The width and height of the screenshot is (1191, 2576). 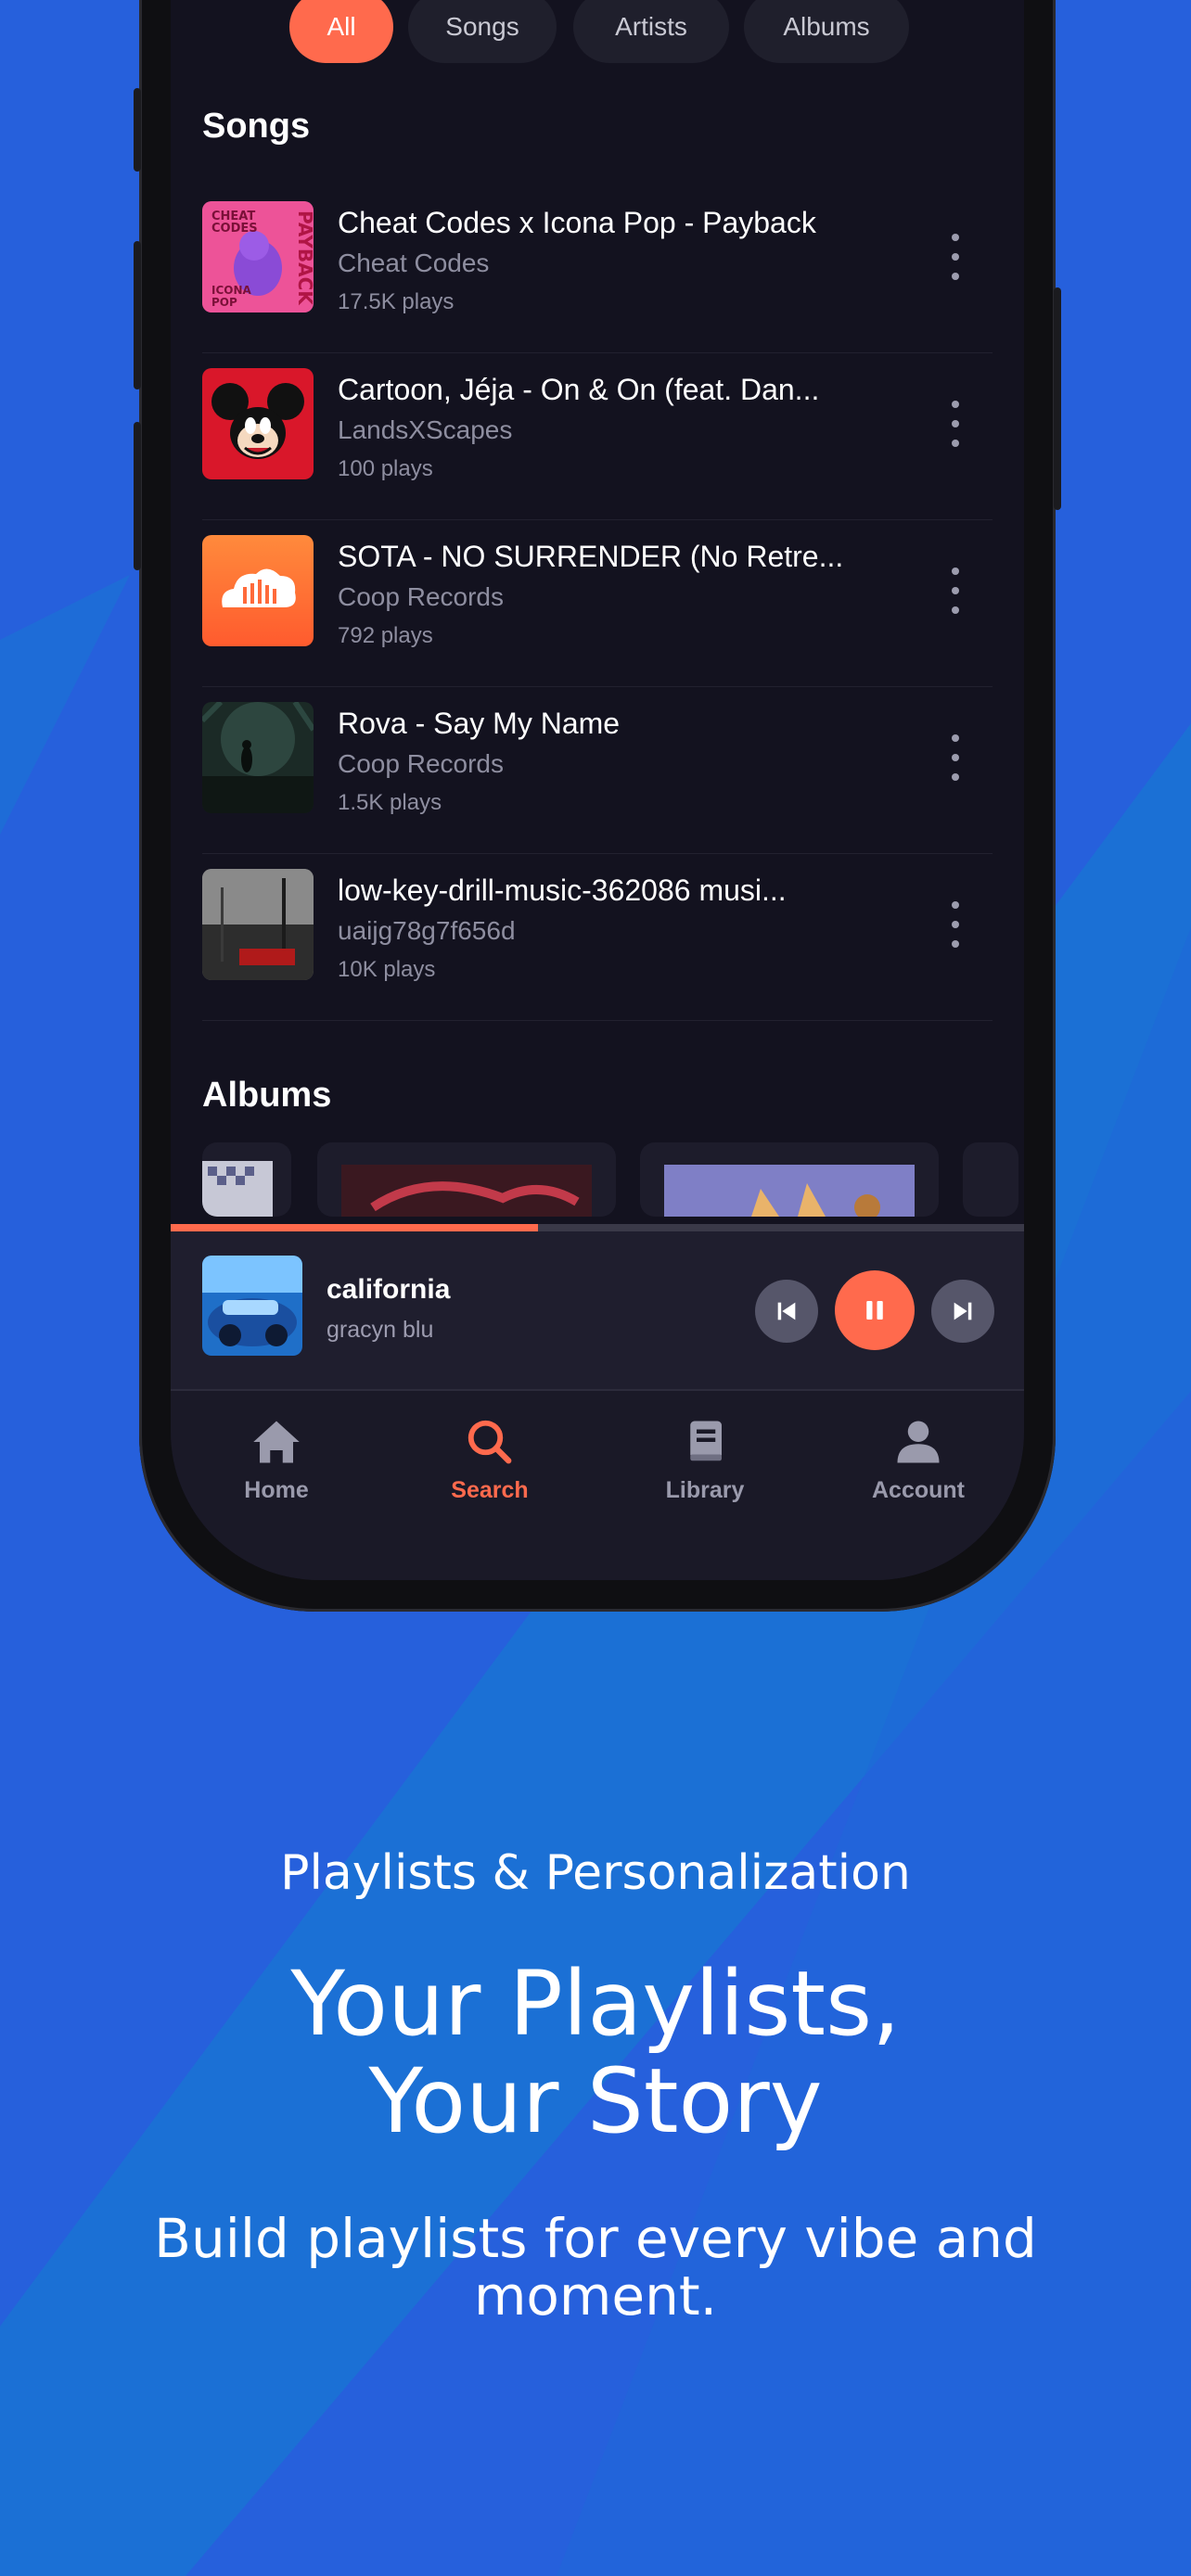 What do you see at coordinates (235, 229) in the screenshot?
I see `svg-text: CODES` at bounding box center [235, 229].